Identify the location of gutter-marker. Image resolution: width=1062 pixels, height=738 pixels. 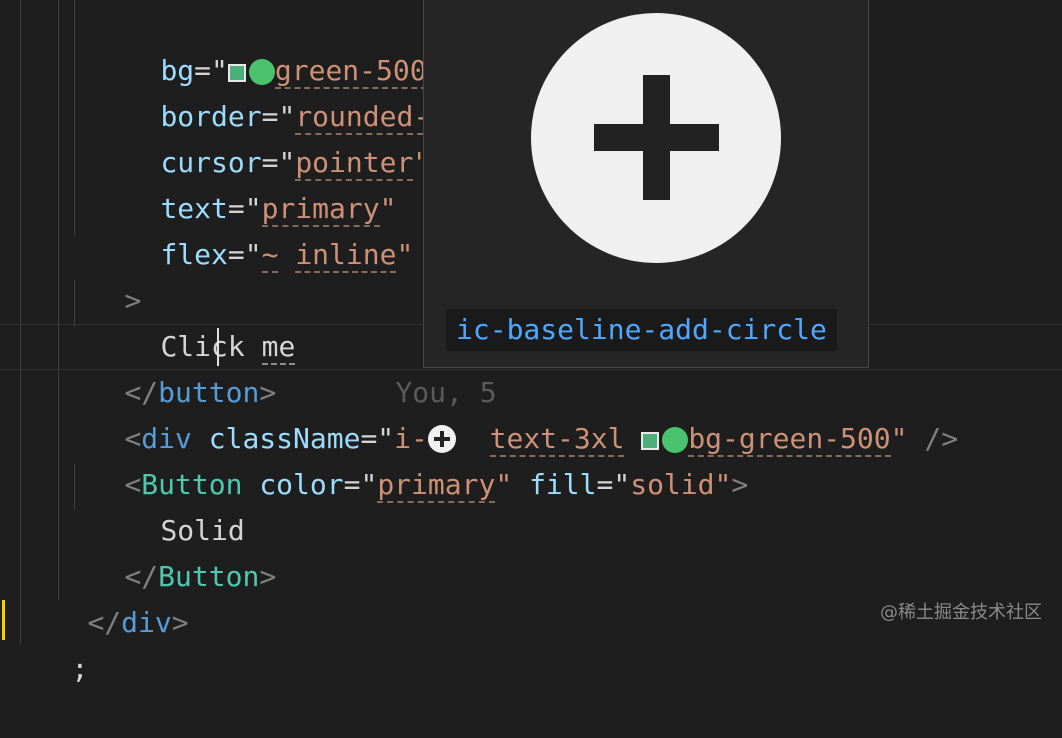
(3, 620).